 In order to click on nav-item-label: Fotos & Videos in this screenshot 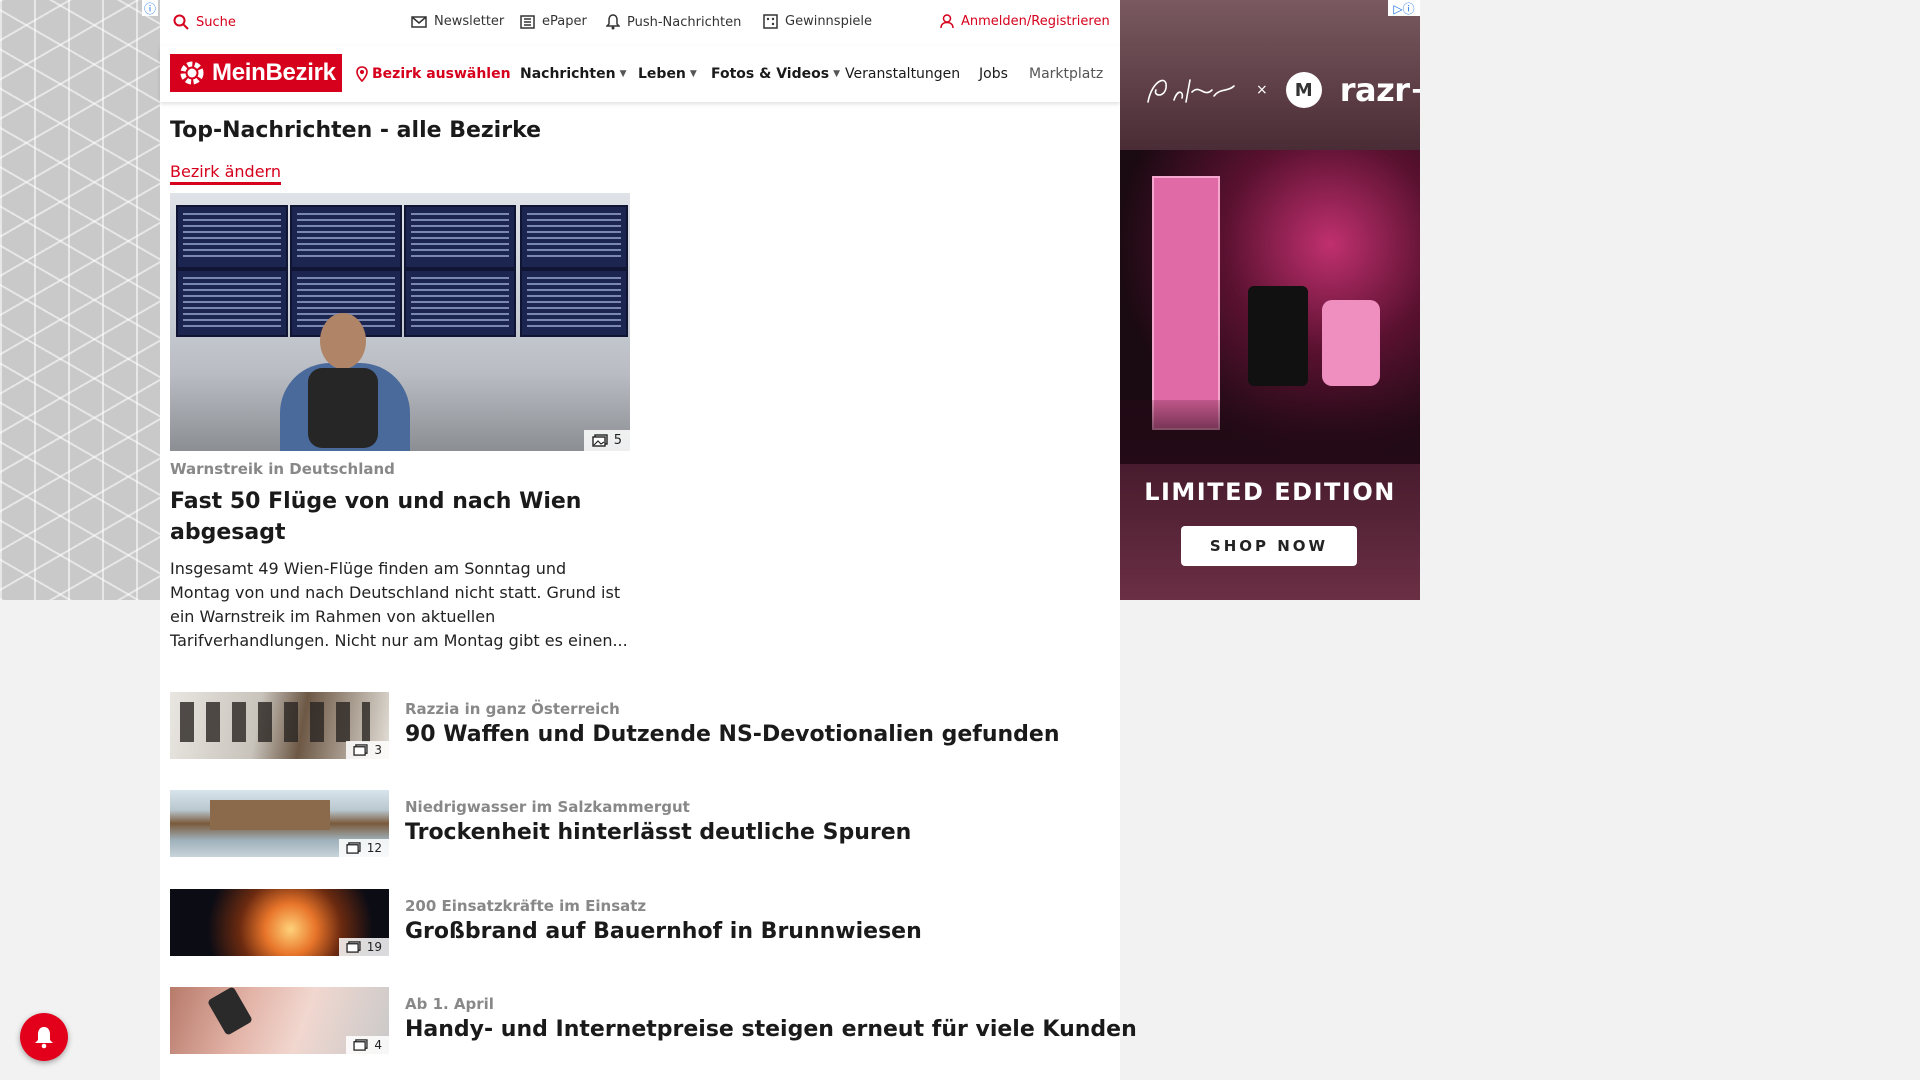, I will do `click(770, 74)`.